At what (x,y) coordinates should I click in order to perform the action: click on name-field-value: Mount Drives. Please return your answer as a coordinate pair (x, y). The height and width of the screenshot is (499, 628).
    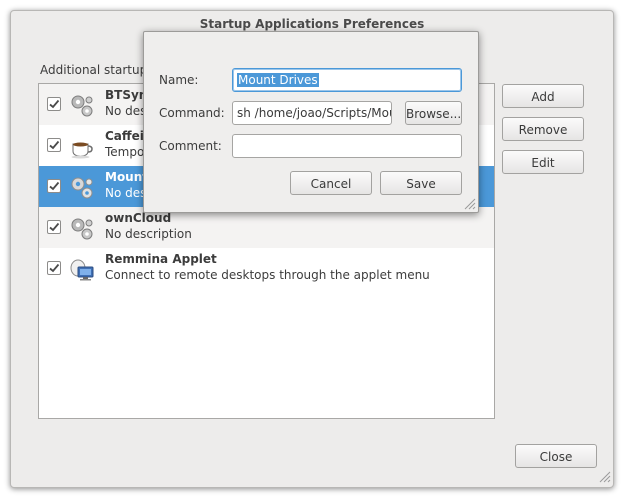
    Looking at the image, I should click on (278, 80).